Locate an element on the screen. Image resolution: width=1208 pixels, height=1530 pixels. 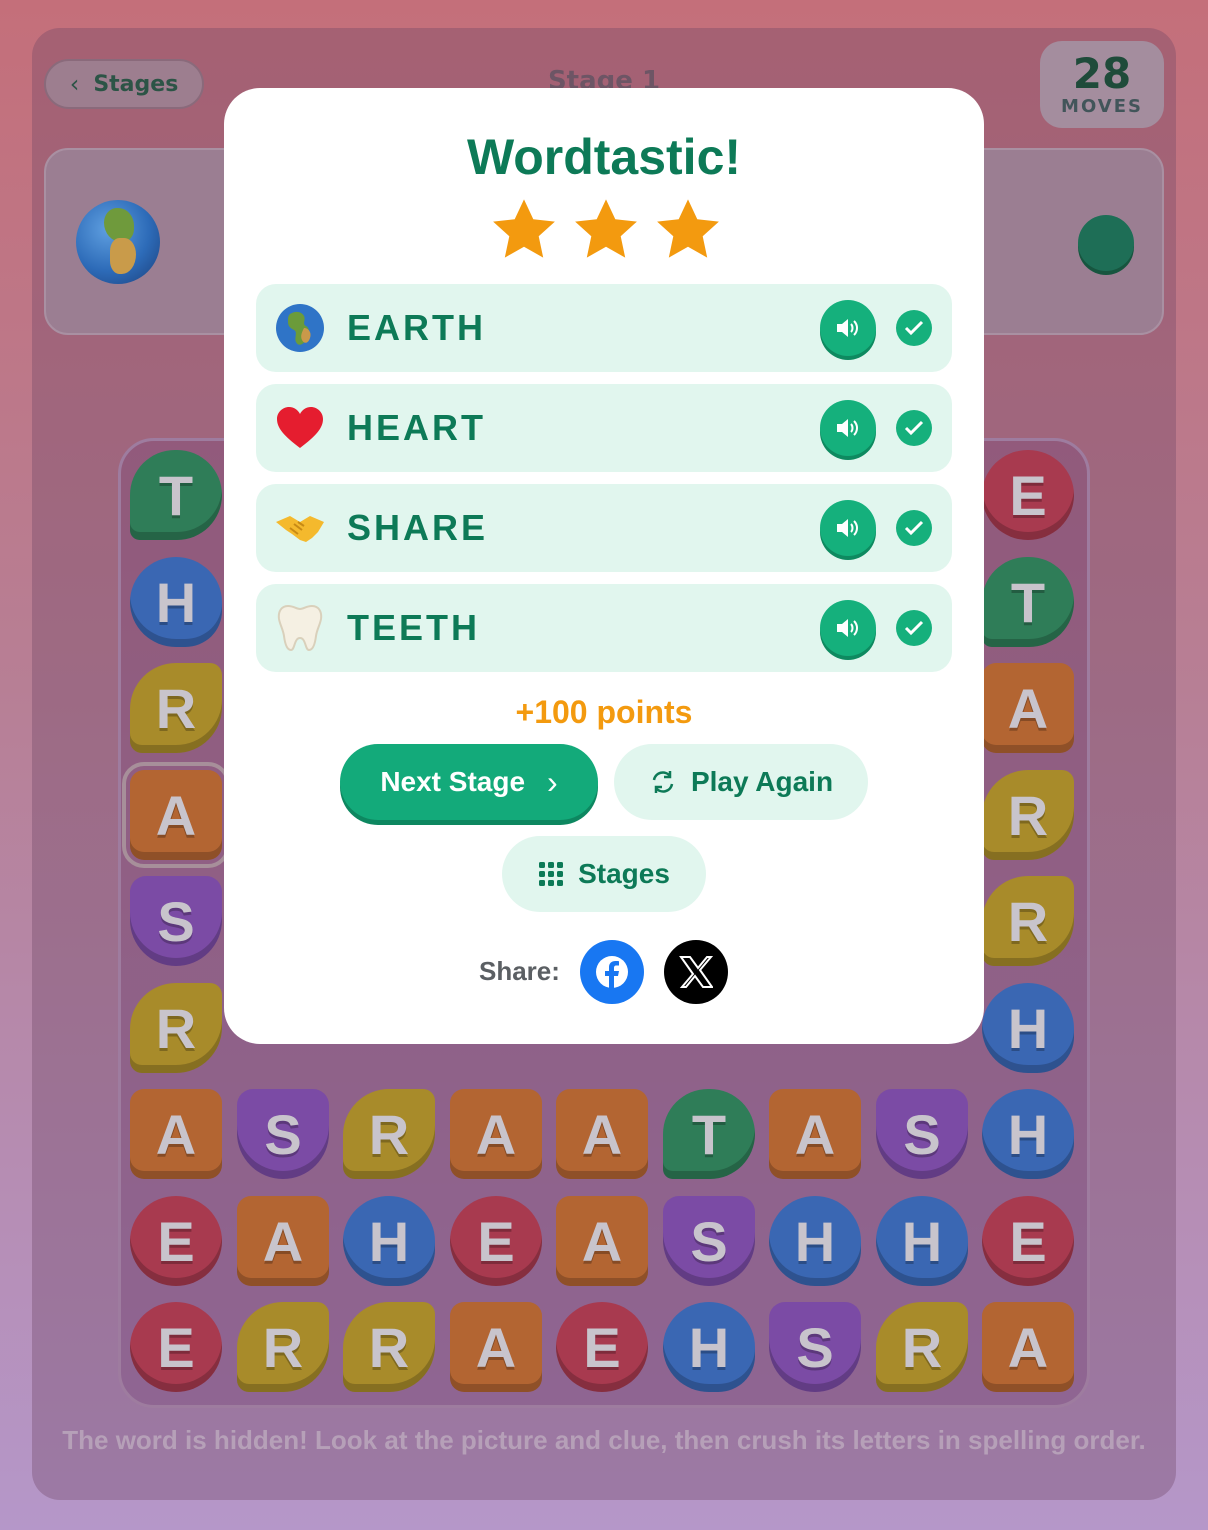
stages-button: Stages is located at coordinates (604, 874).